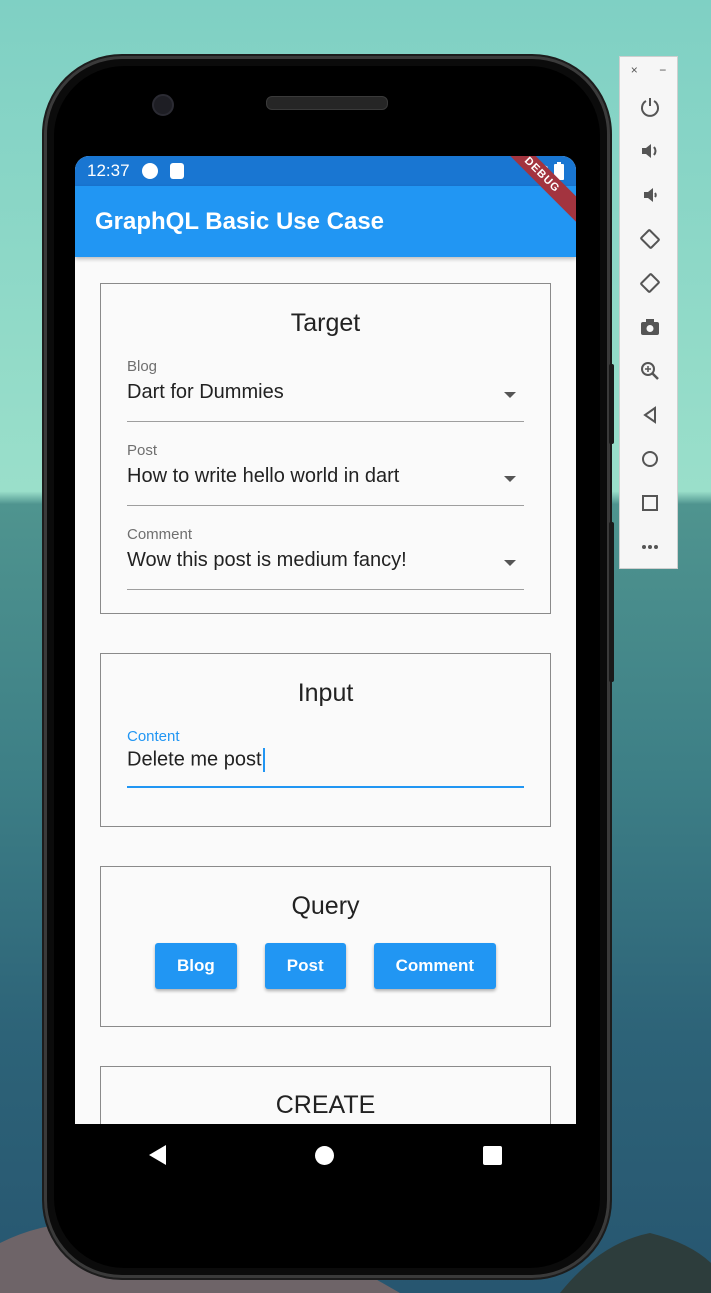  What do you see at coordinates (240, 221) in the screenshot?
I see `app-title: GraphQL Basic Use Case` at bounding box center [240, 221].